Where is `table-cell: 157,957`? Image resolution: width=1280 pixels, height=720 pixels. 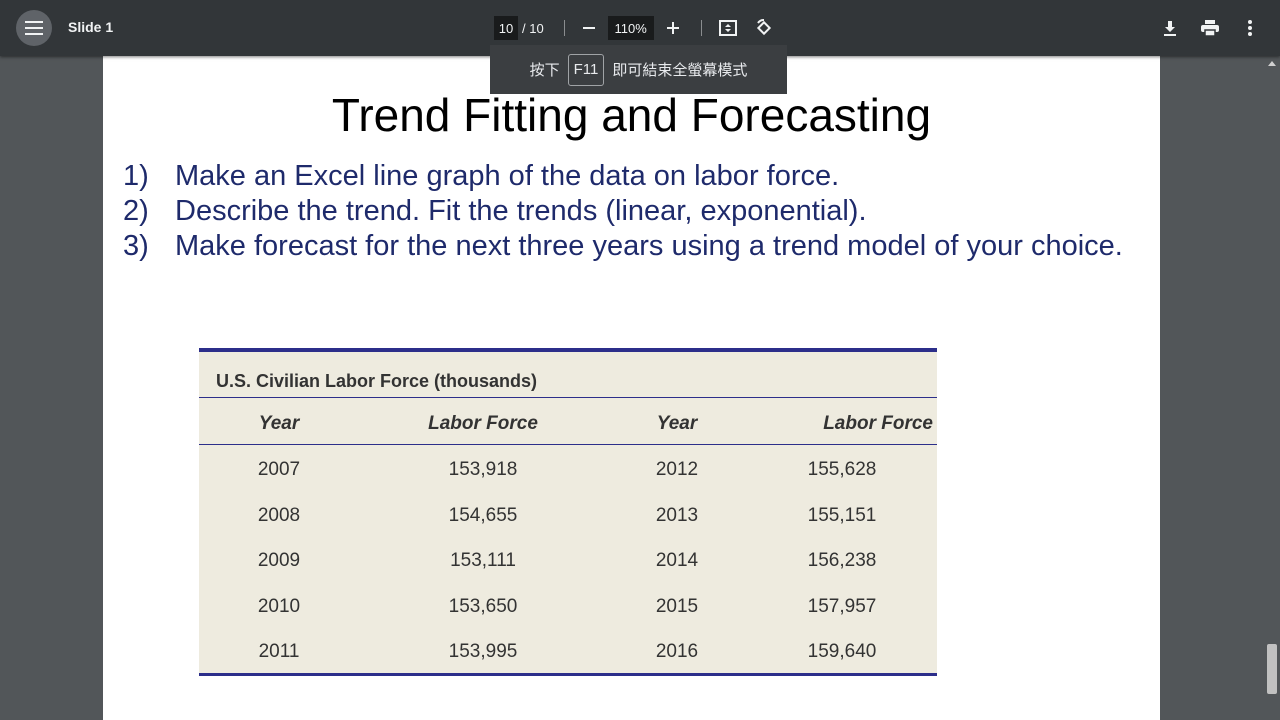 table-cell: 157,957 is located at coordinates (842, 606).